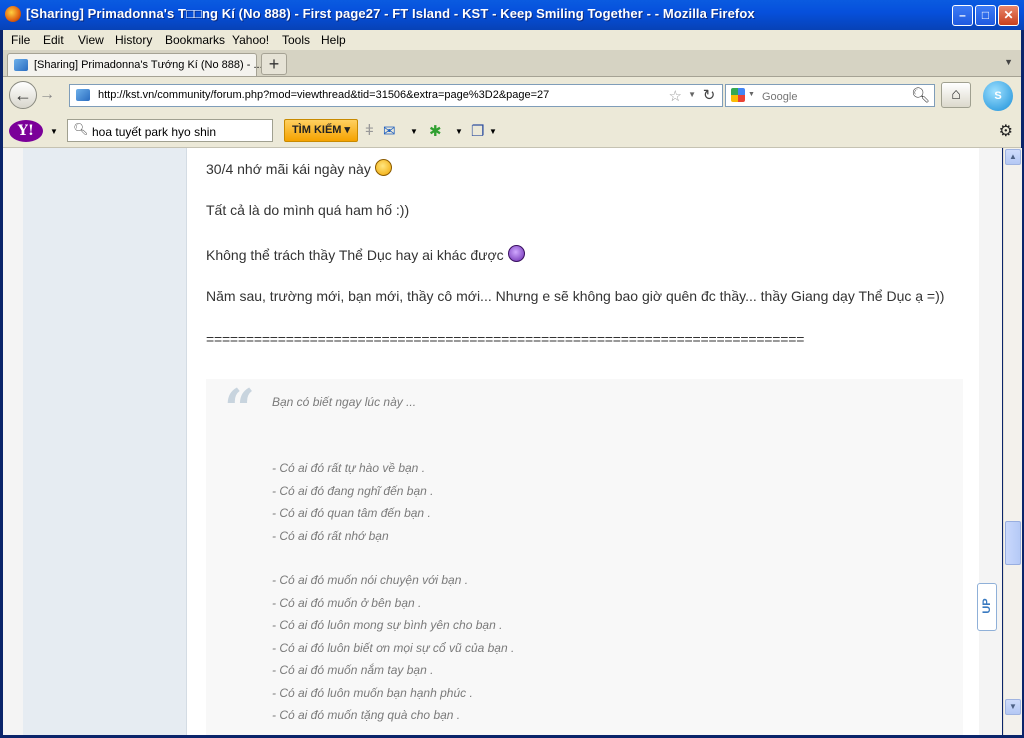 This screenshot has width=1024, height=738. I want to click on quote-line: - Có ai đó đang nghĩ đến bạn ., so click(353, 491).